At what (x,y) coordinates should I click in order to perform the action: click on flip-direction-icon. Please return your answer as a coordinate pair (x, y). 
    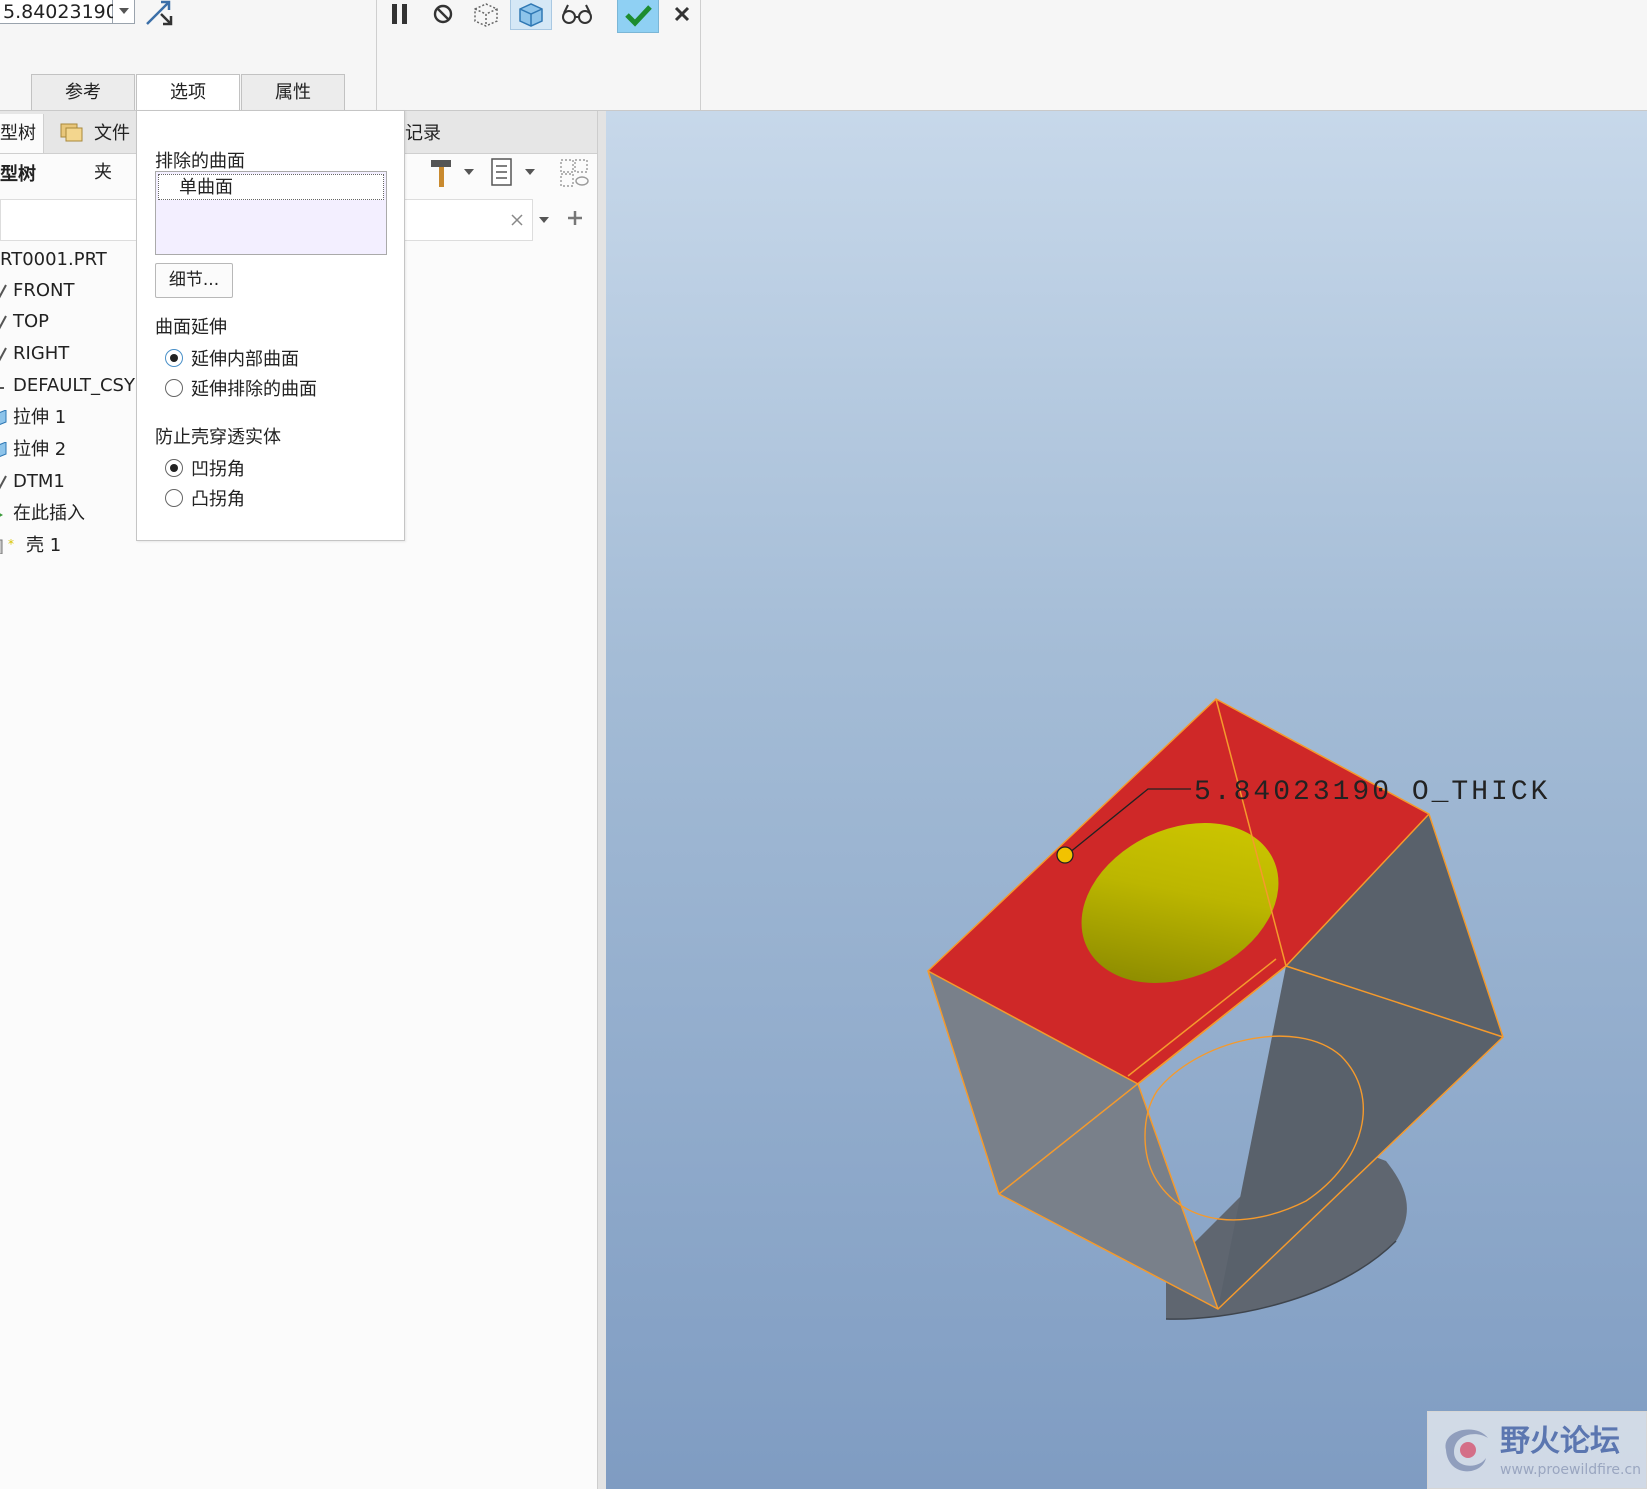
    Looking at the image, I should click on (159, 14).